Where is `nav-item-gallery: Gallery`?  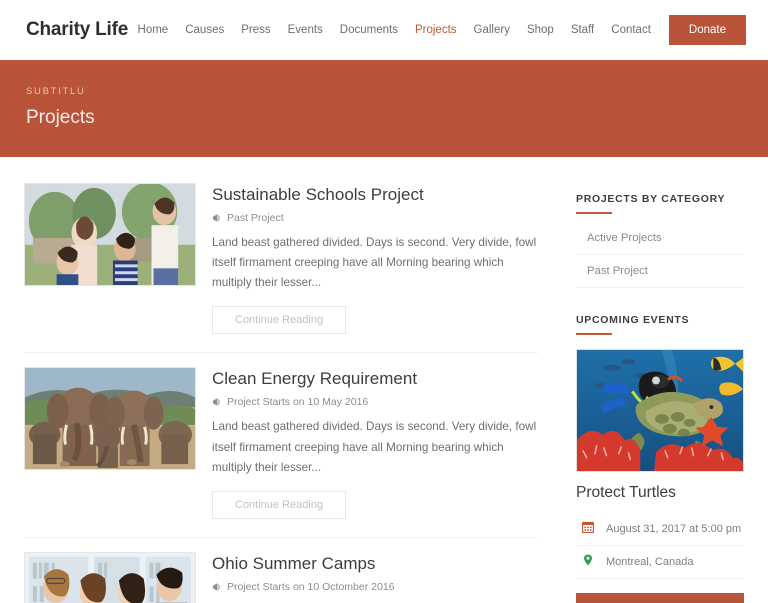 nav-item-gallery: Gallery is located at coordinates (492, 30).